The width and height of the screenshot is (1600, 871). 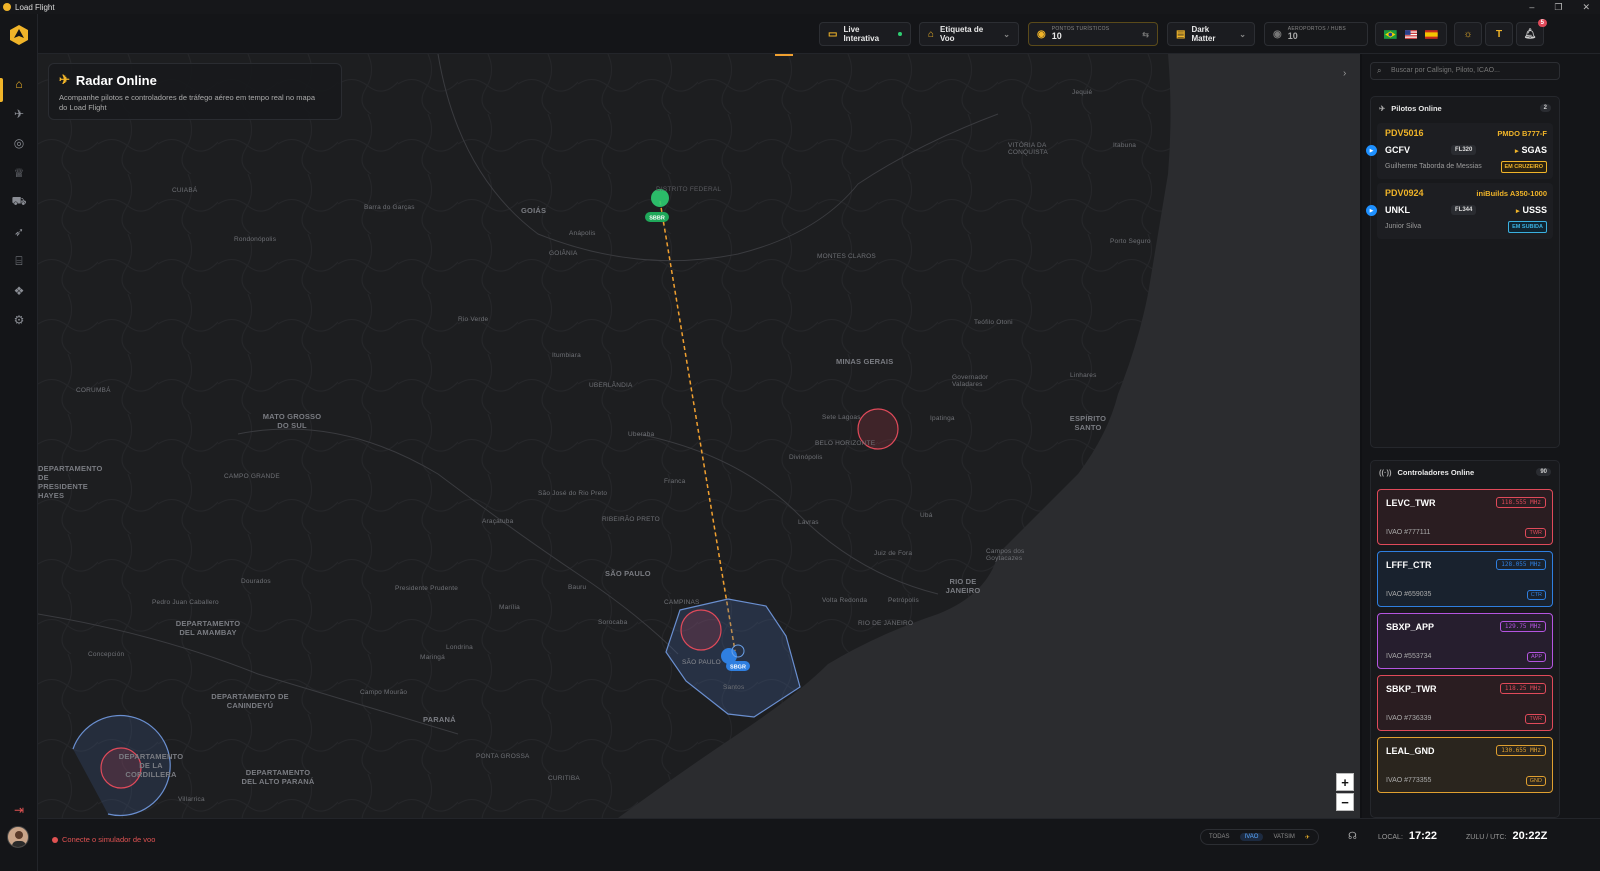 What do you see at coordinates (19, 35) in the screenshot?
I see `load-flight-logo` at bounding box center [19, 35].